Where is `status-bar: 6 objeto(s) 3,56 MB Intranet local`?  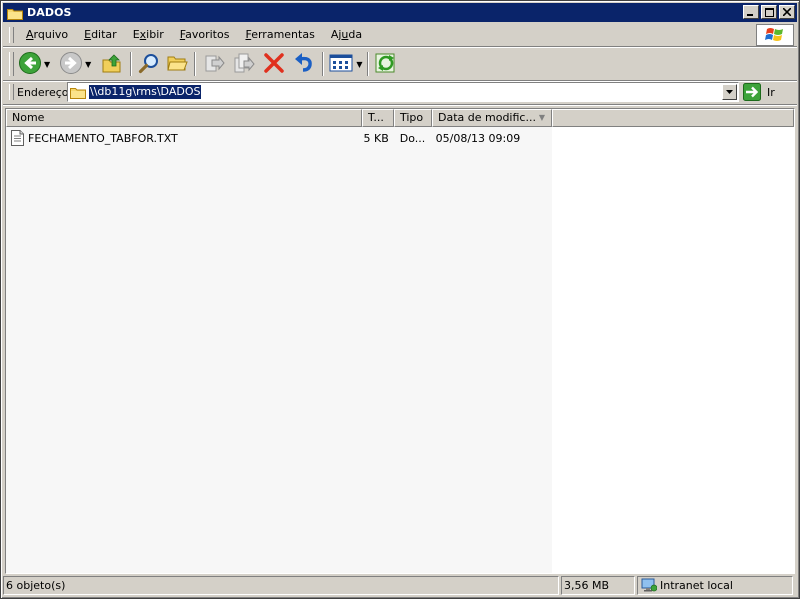 status-bar: 6 objeto(s) 3,56 MB Intranet local is located at coordinates (400, 586).